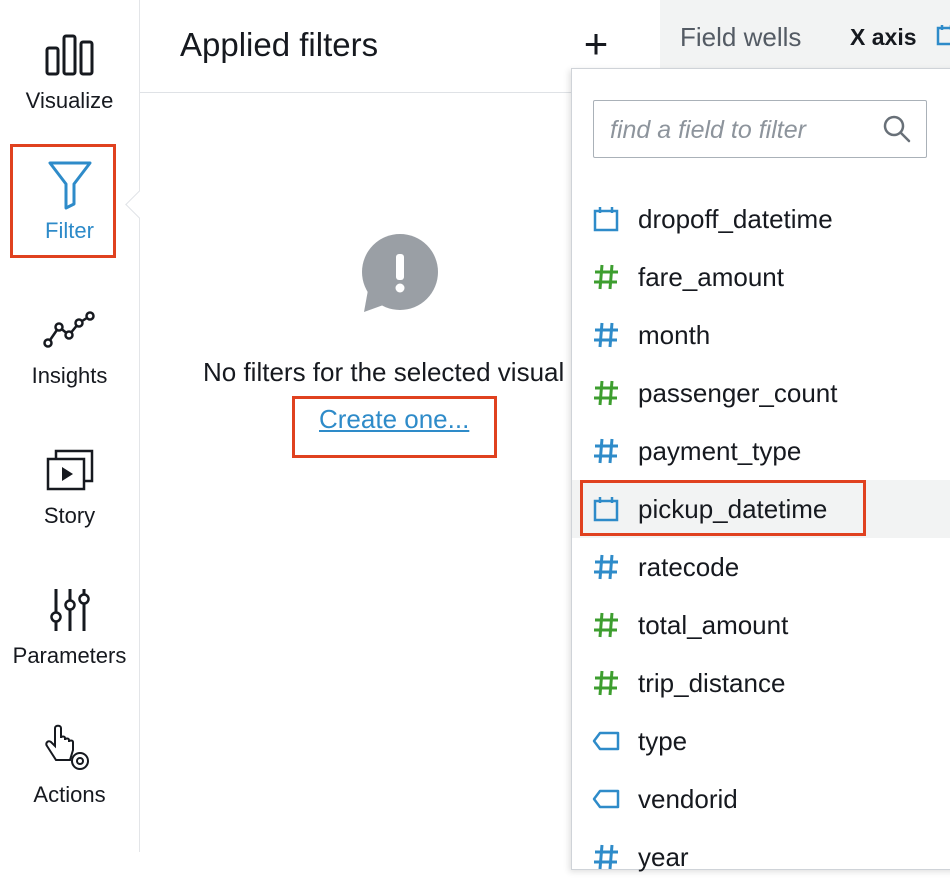  I want to click on panel-title: Applied filters, so click(279, 44).